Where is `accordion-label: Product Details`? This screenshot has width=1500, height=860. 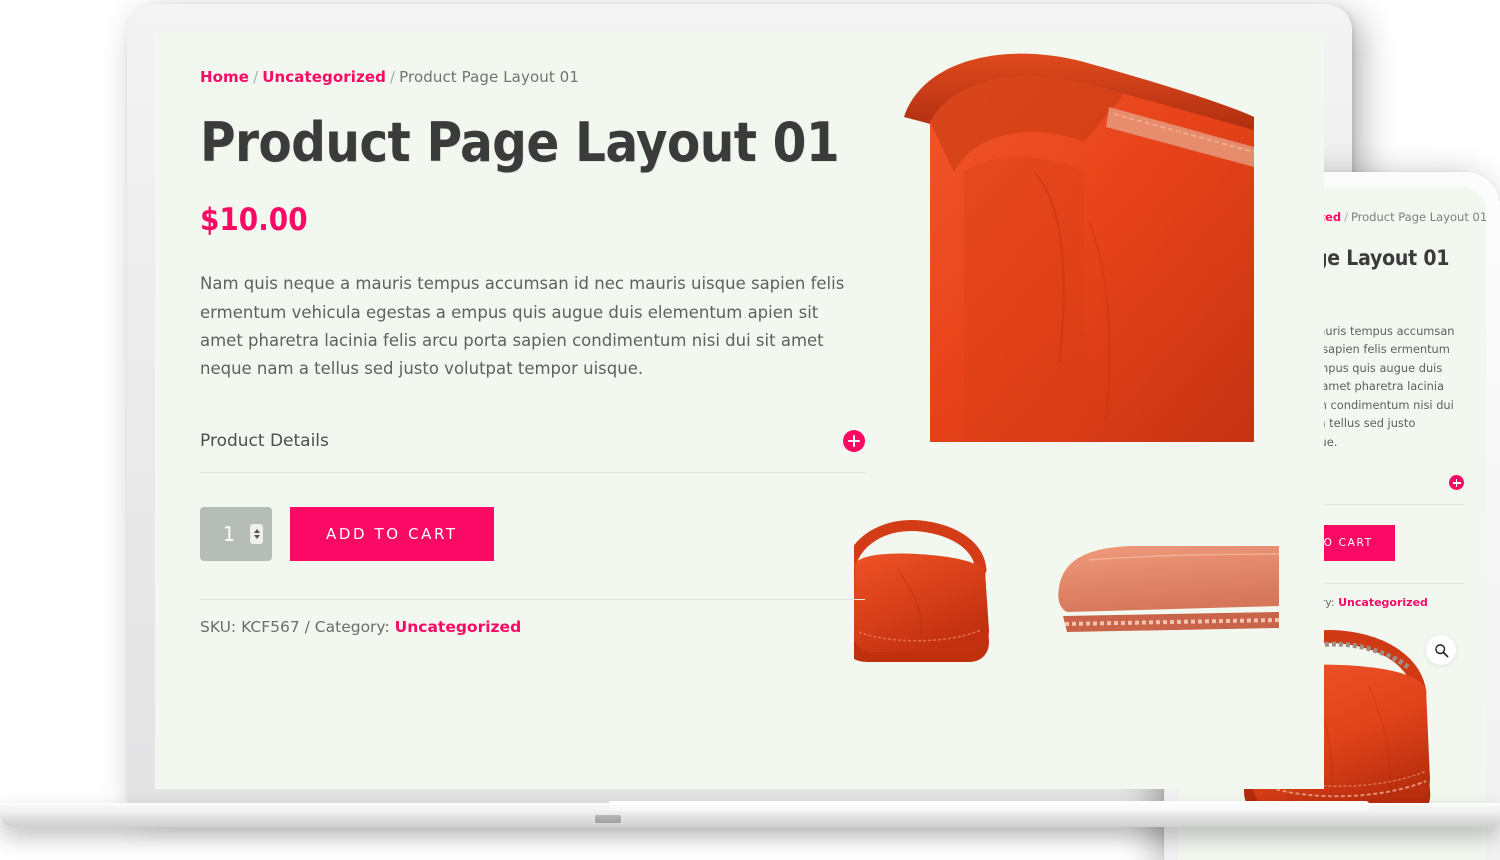 accordion-label: Product Details is located at coordinates (264, 440).